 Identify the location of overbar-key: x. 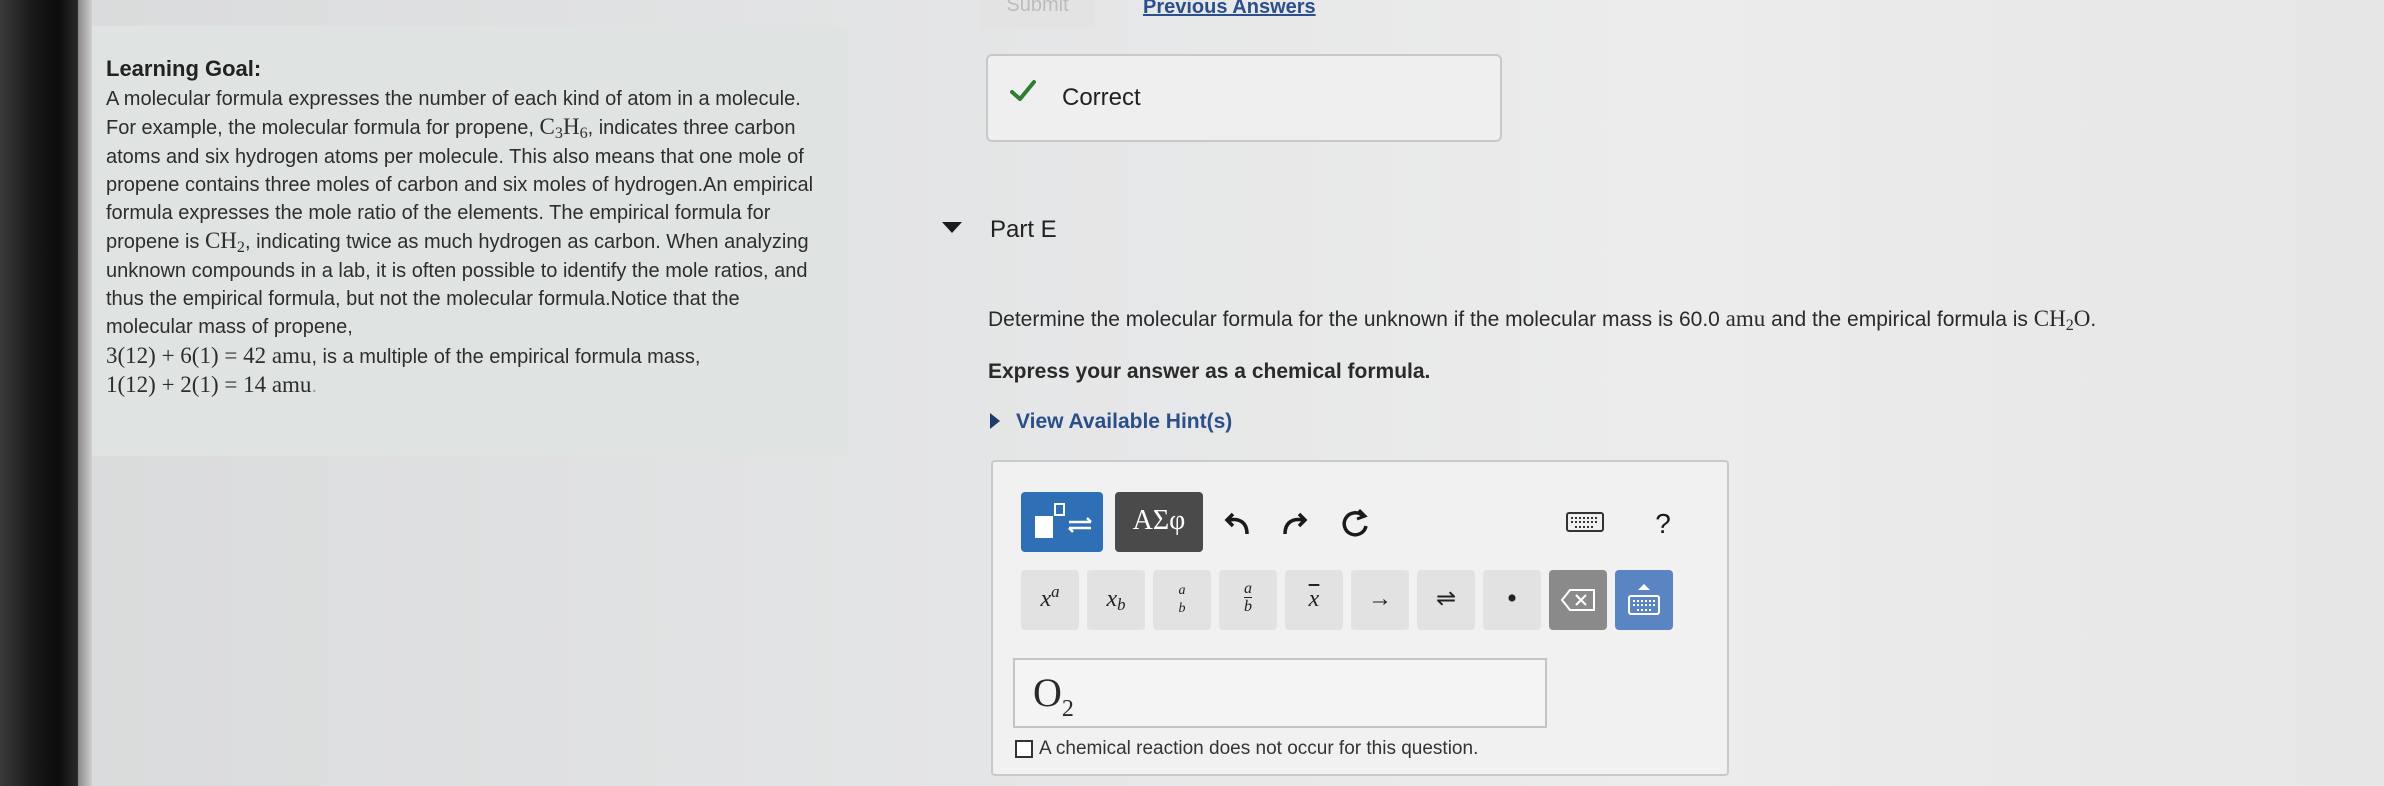
(1314, 600).